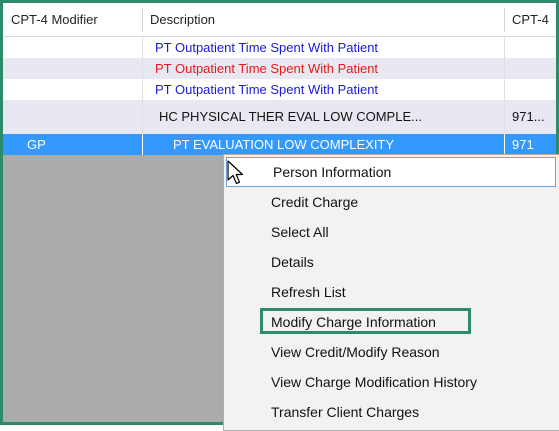 The width and height of the screenshot is (559, 431). What do you see at coordinates (235, 172) in the screenshot?
I see `arrow-cursor-icon` at bounding box center [235, 172].